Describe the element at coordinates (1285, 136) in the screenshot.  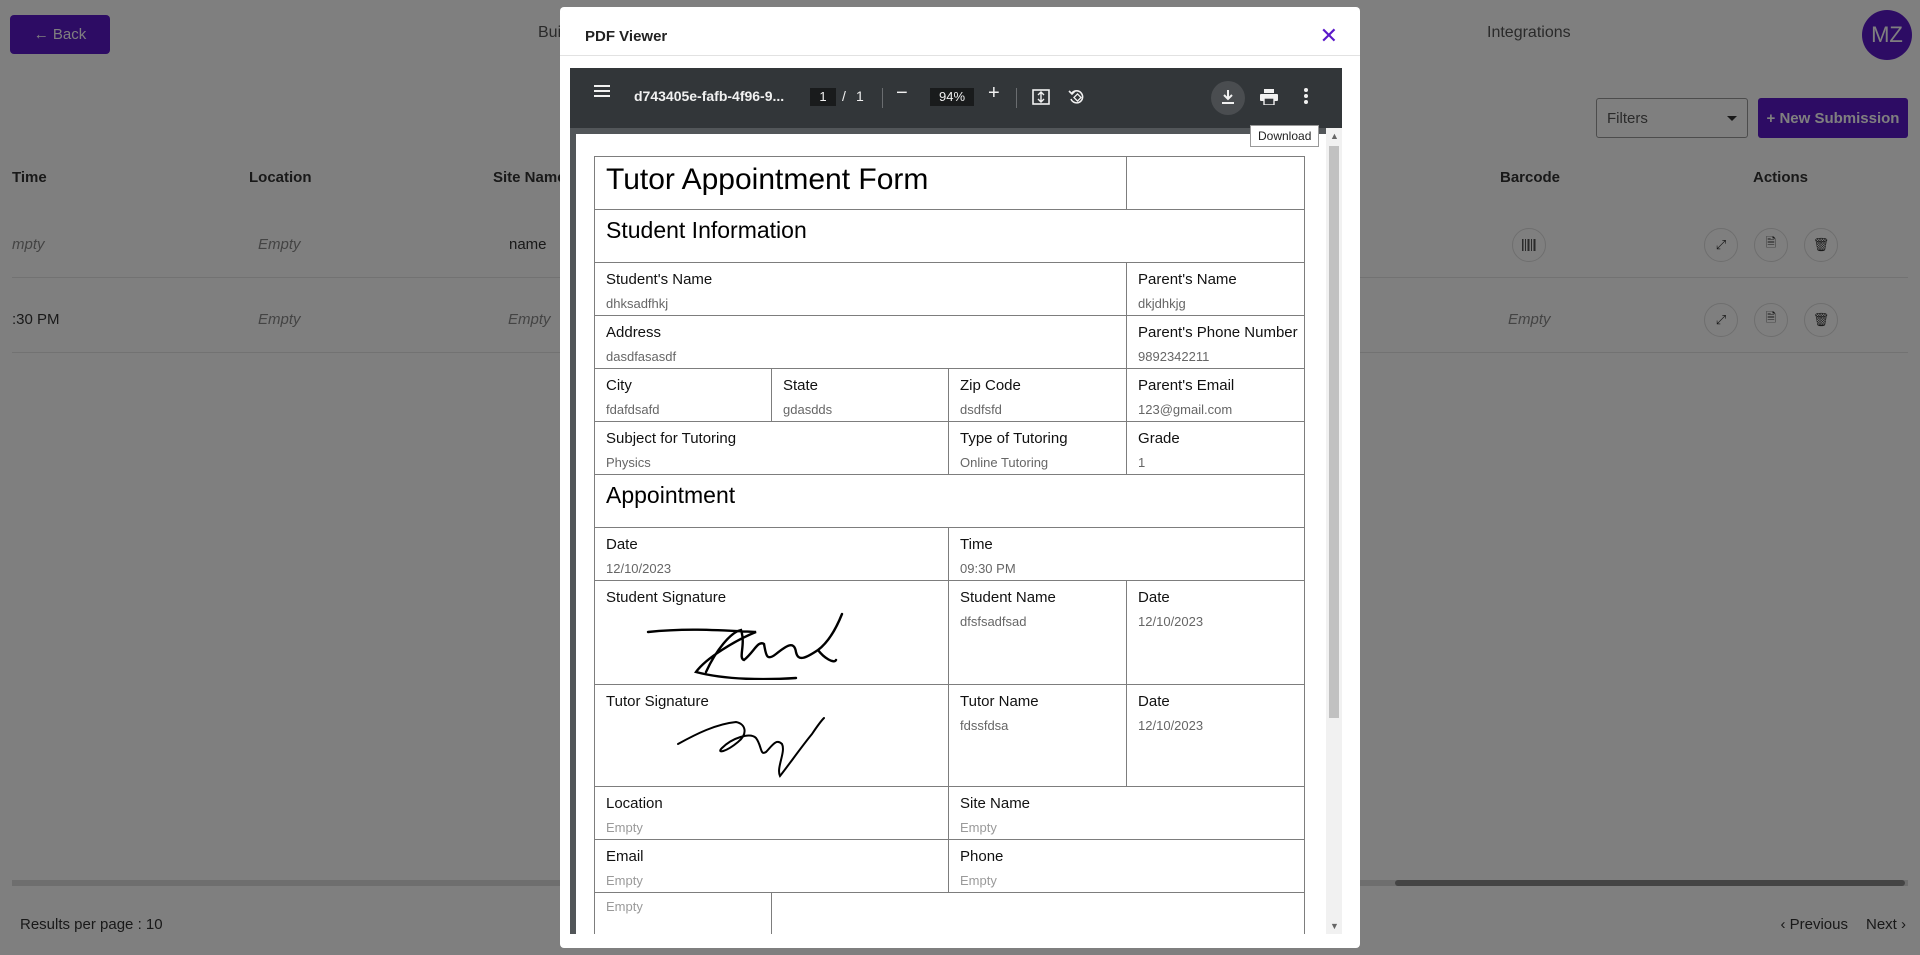
I see `download-tooltip: Download` at that location.